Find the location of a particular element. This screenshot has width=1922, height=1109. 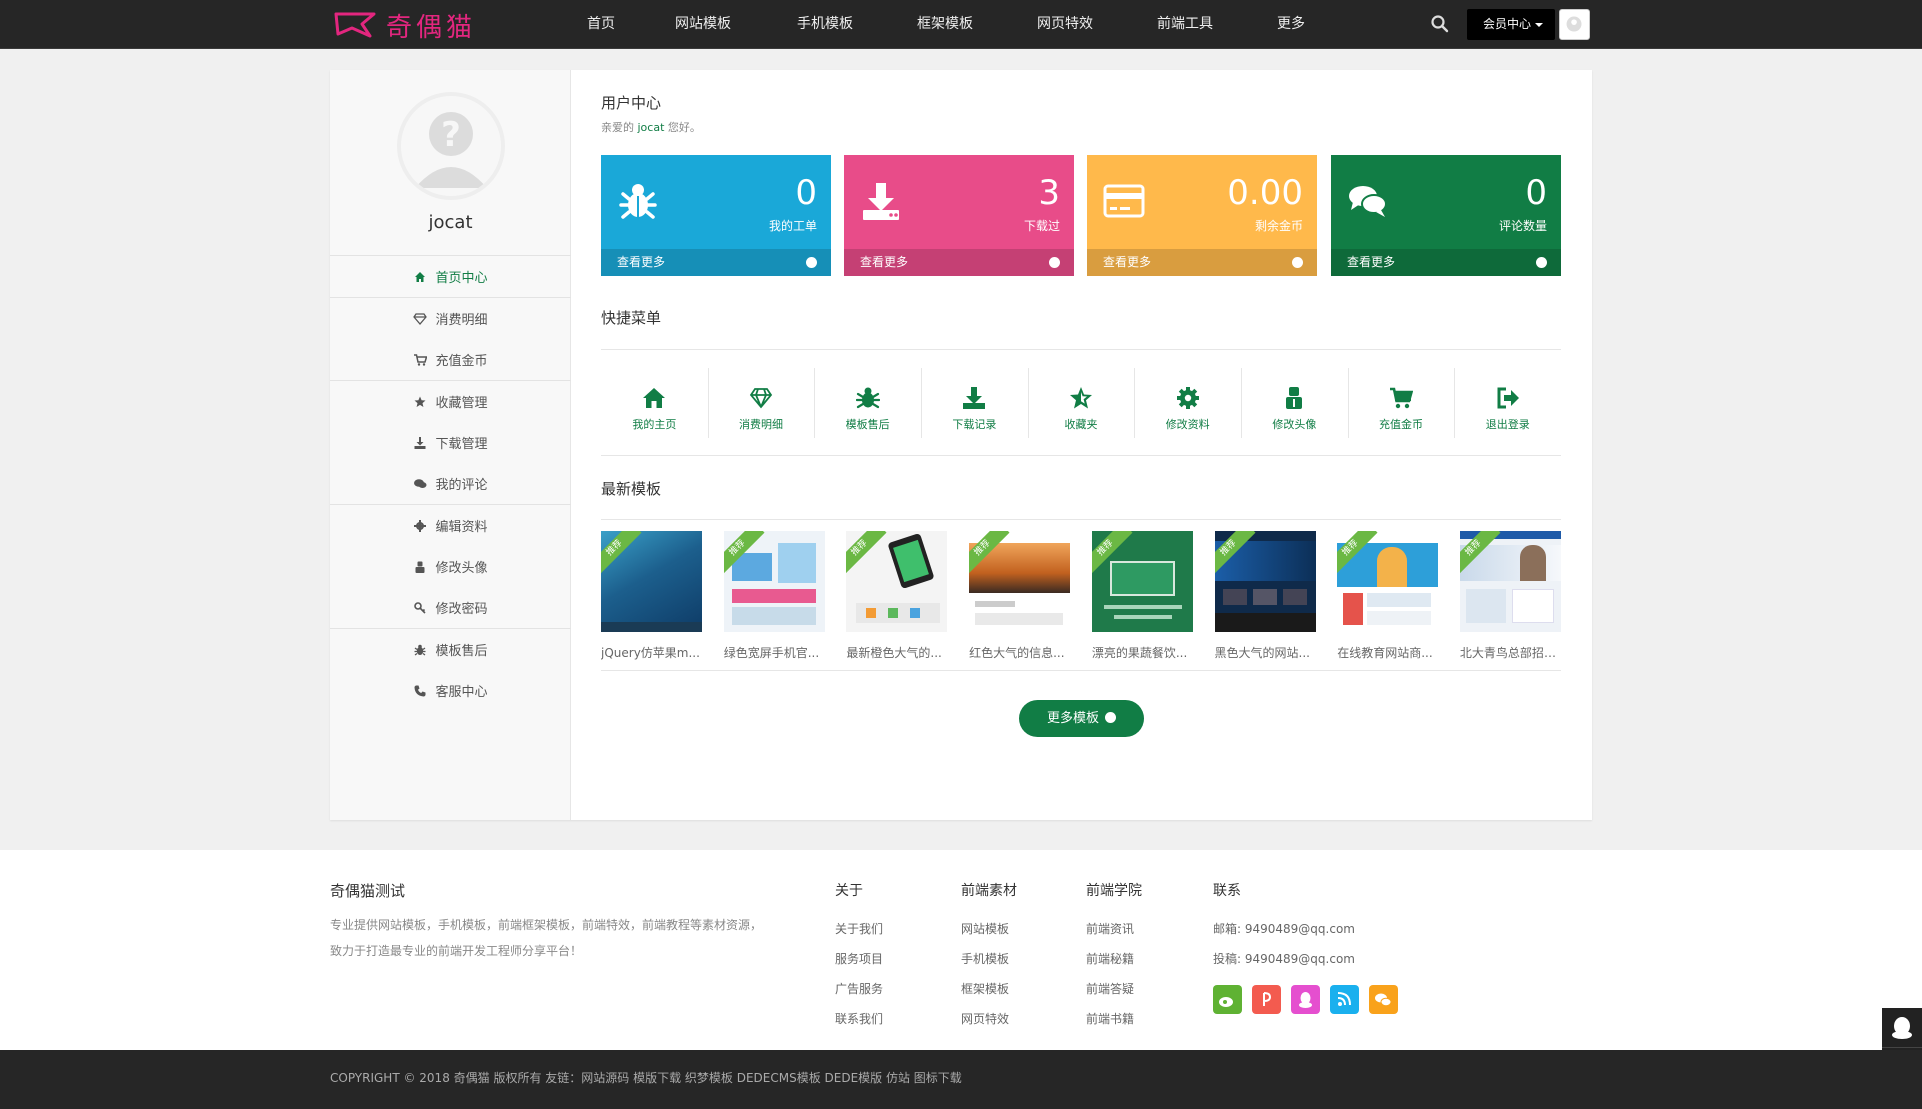

footer-link: 前端书籍 is located at coordinates (1114, 1019).